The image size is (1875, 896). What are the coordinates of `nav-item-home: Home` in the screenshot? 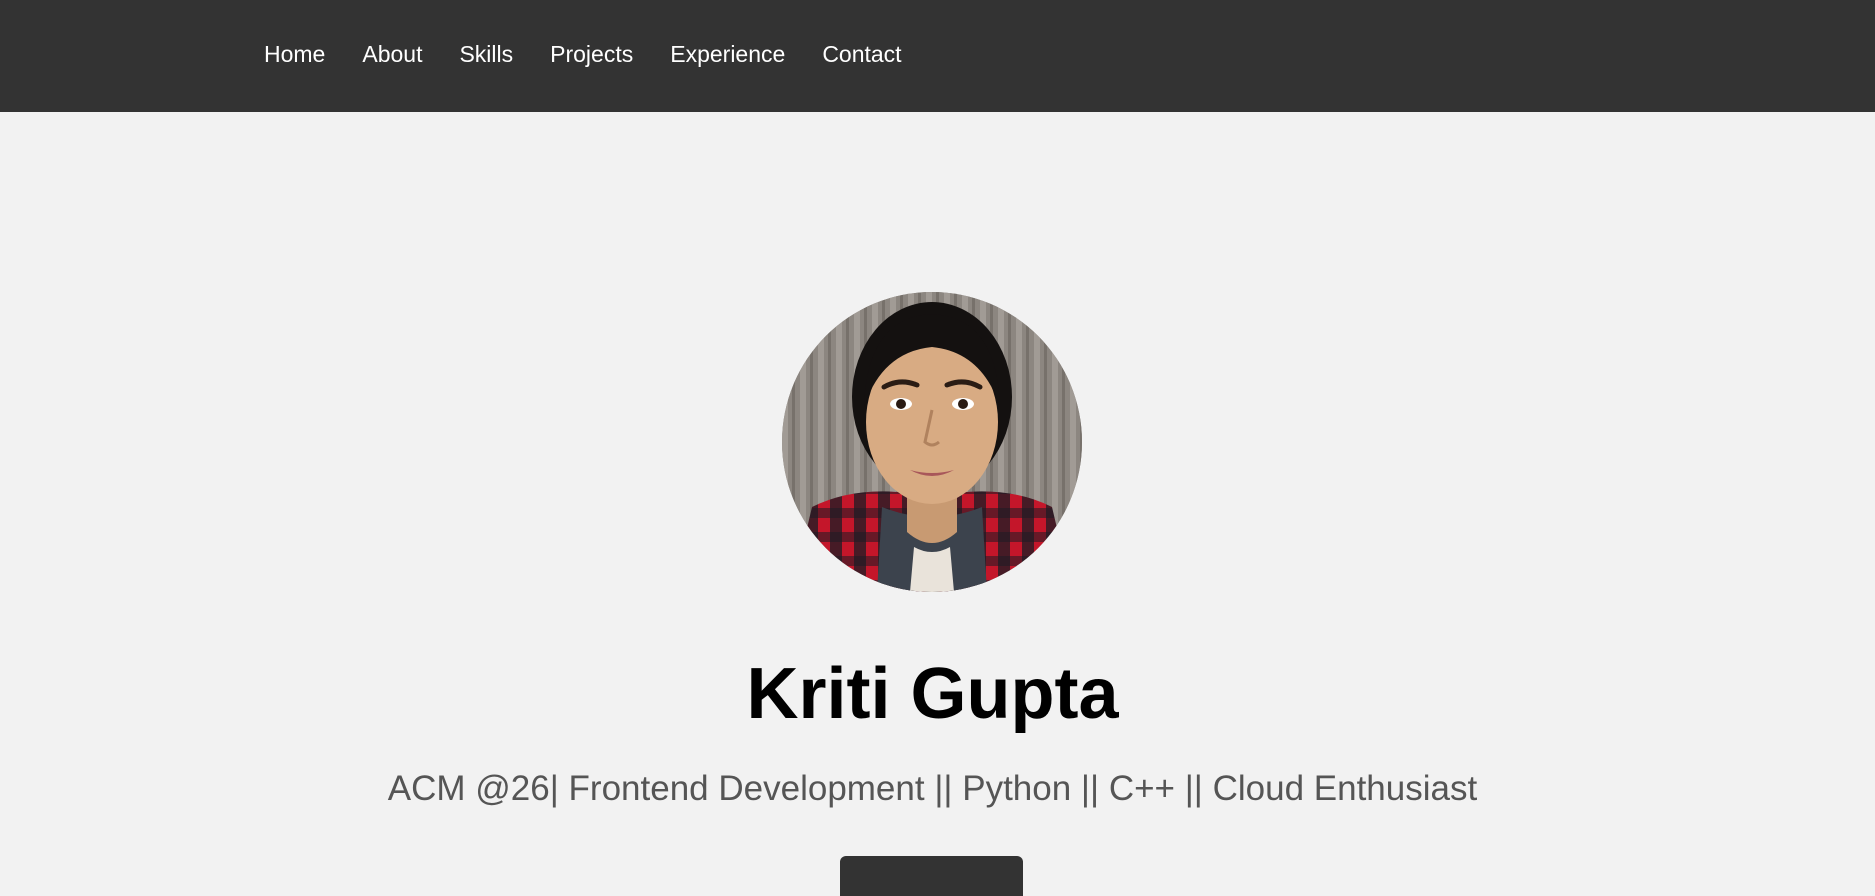 It's located at (294, 54).